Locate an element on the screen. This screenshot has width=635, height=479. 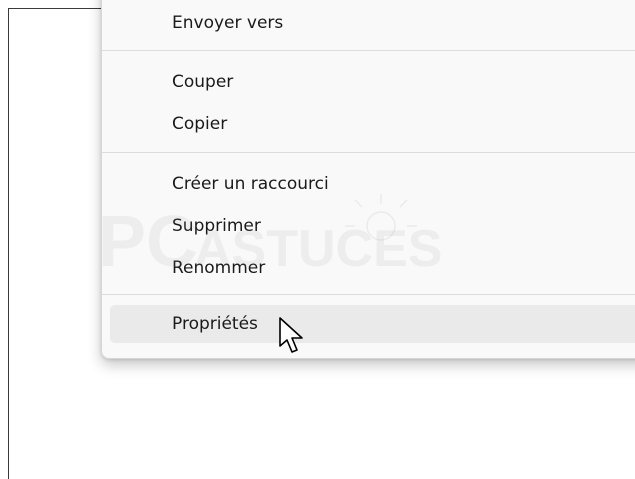
menu-item-renommer: Renommer is located at coordinates (372, 268).